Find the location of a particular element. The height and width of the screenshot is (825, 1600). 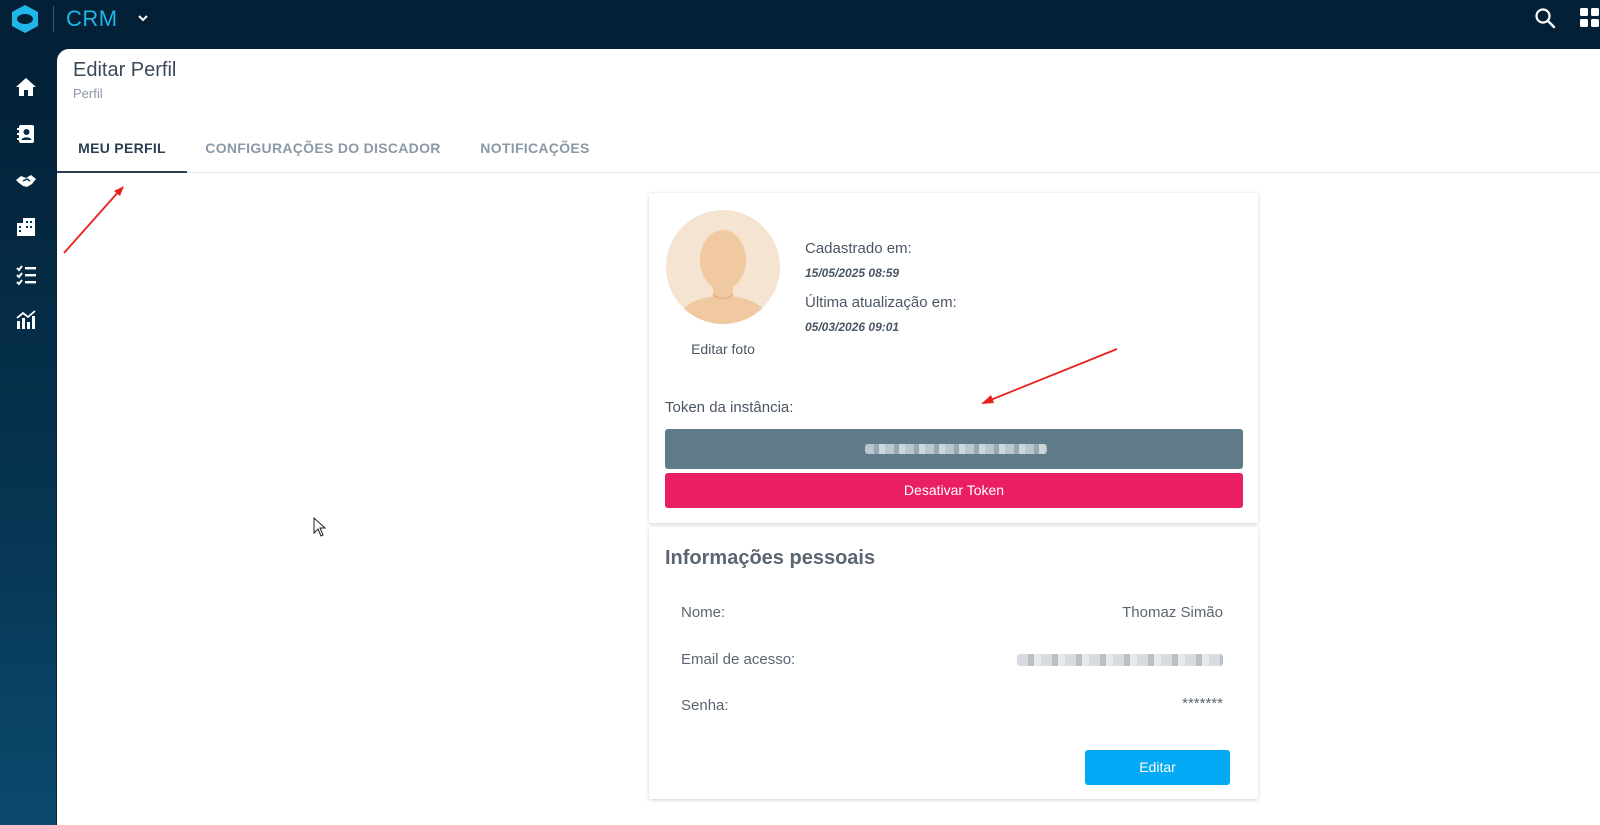

page-title: Editar Perfil is located at coordinates (125, 70).